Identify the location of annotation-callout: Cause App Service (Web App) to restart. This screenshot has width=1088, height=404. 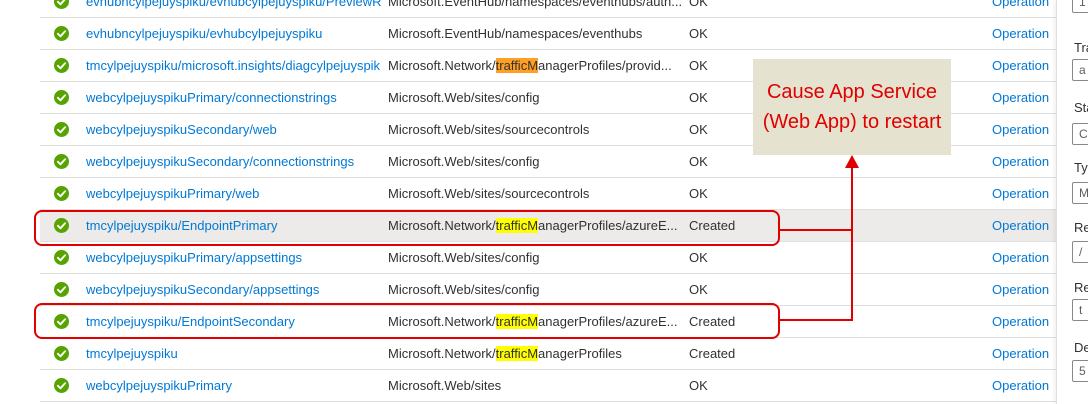
(852, 107).